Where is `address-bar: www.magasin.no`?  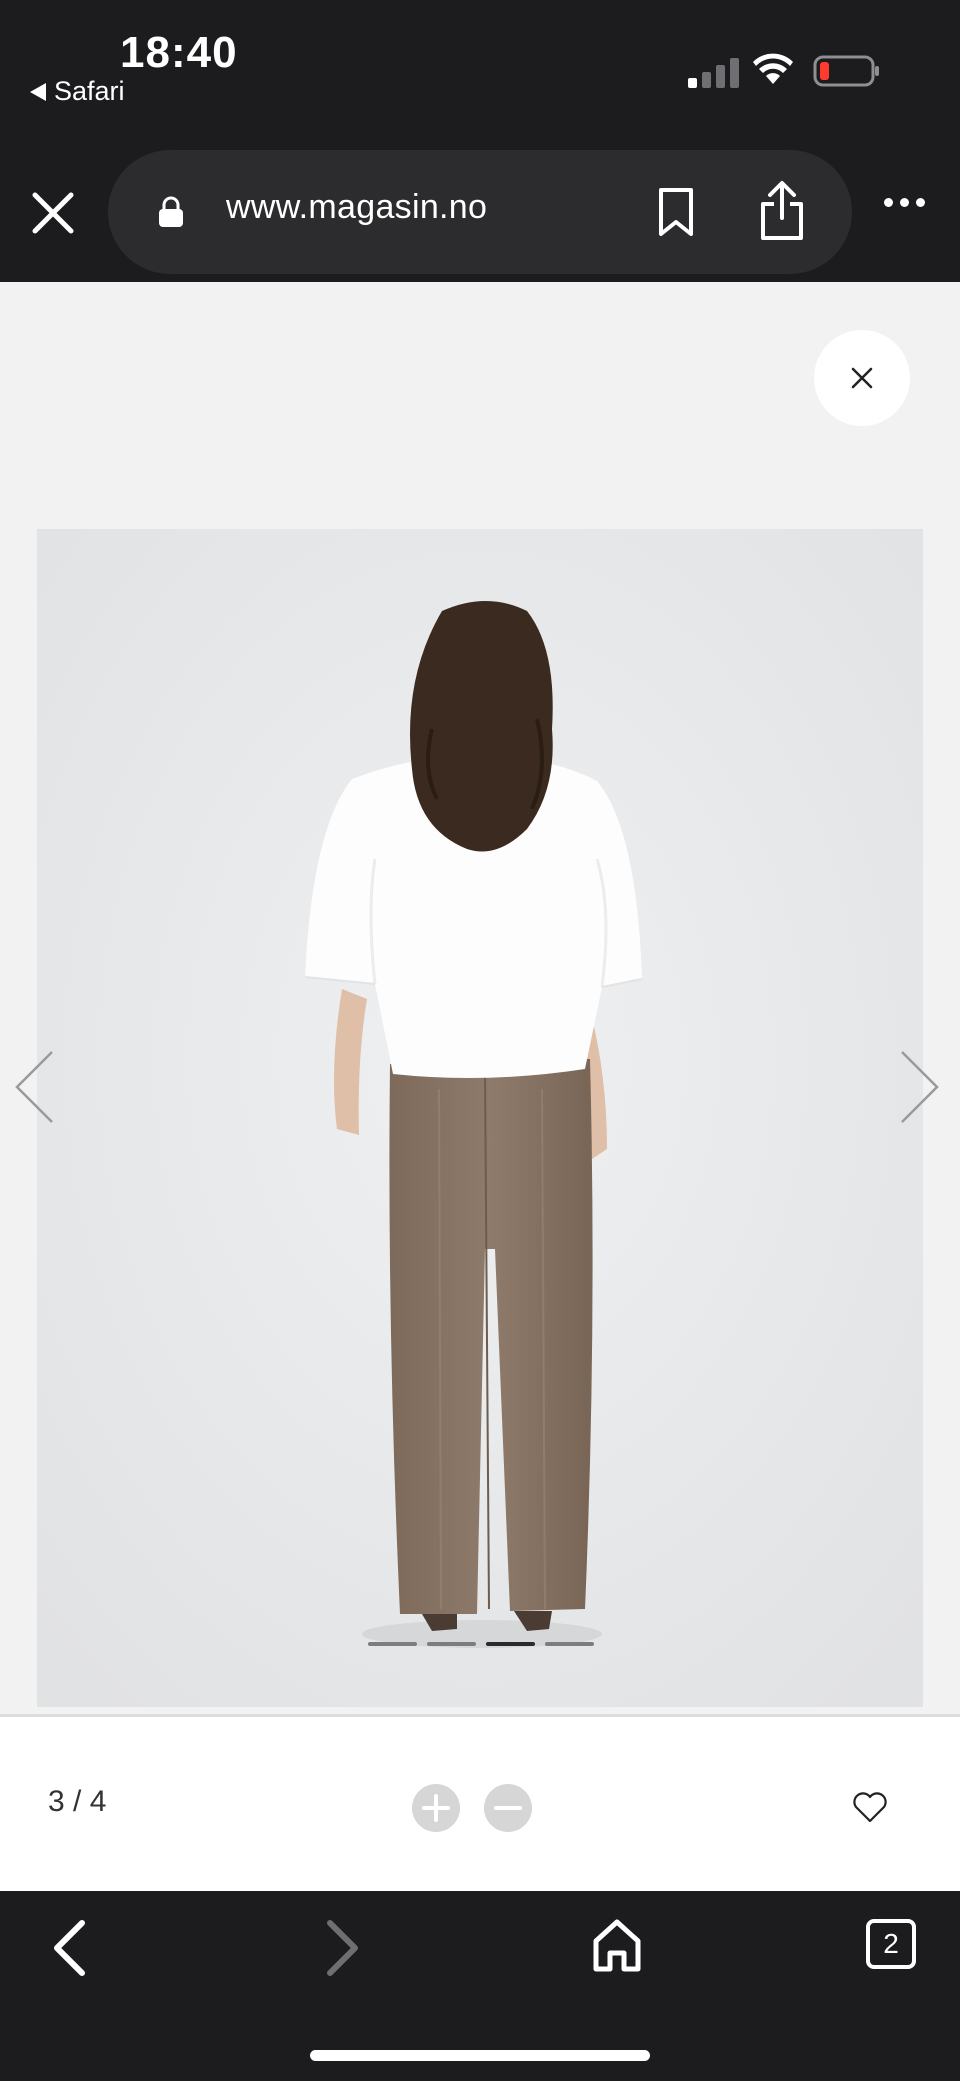
address-bar: www.magasin.no is located at coordinates (480, 212).